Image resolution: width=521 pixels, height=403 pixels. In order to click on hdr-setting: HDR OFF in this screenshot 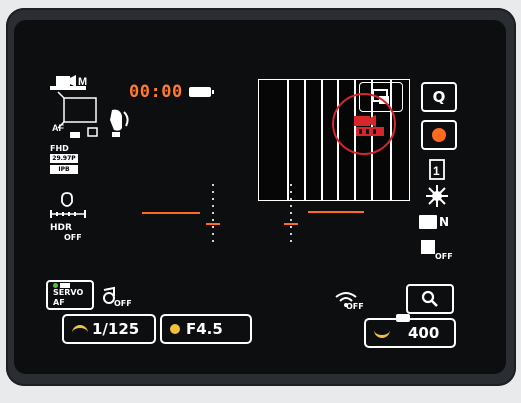, I will do `click(70, 233)`.